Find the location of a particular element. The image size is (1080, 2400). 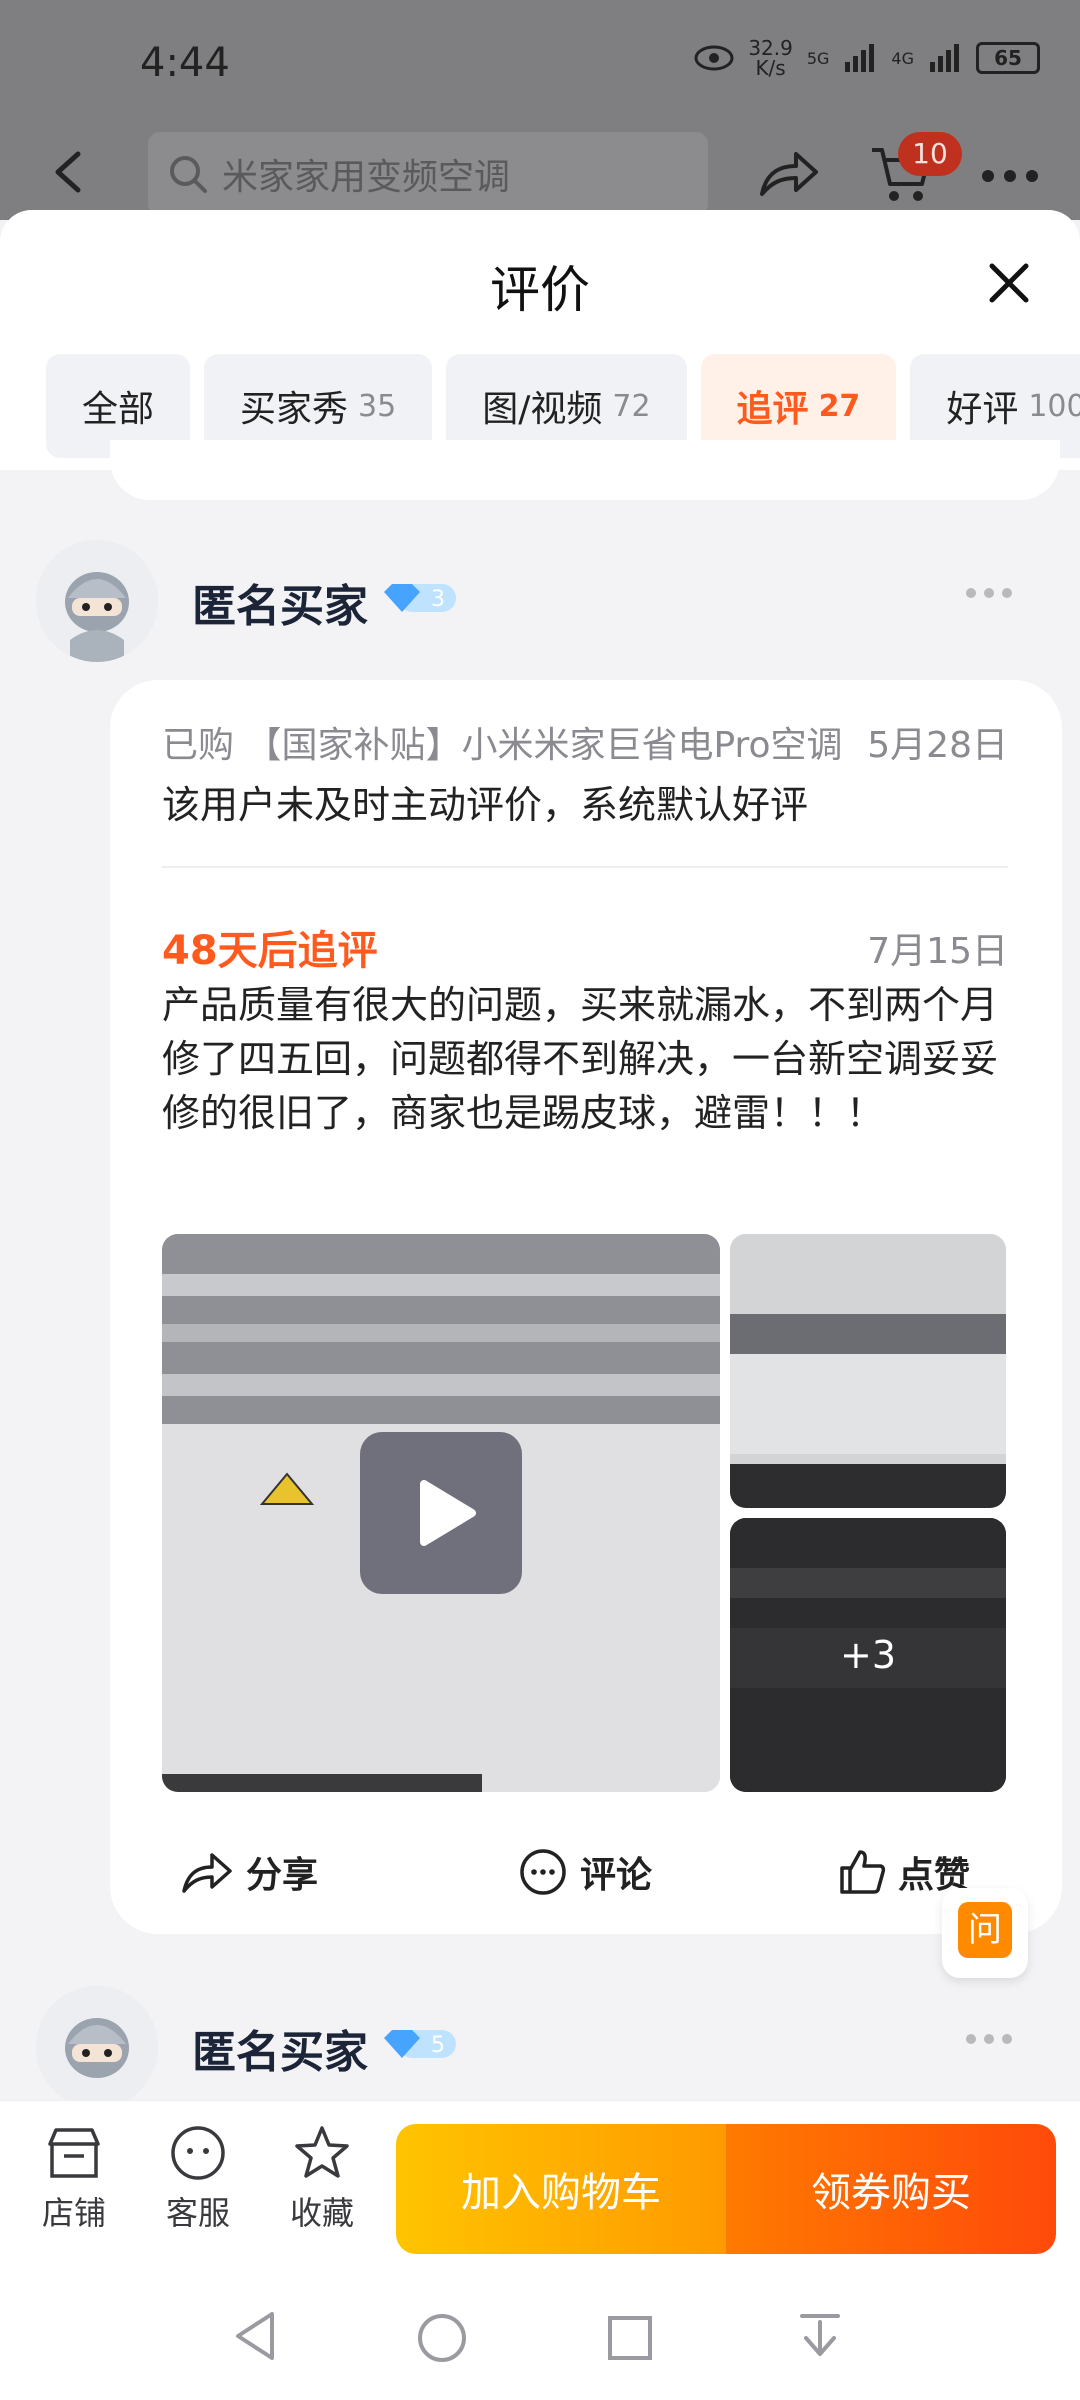

play-button is located at coordinates (441, 1513).